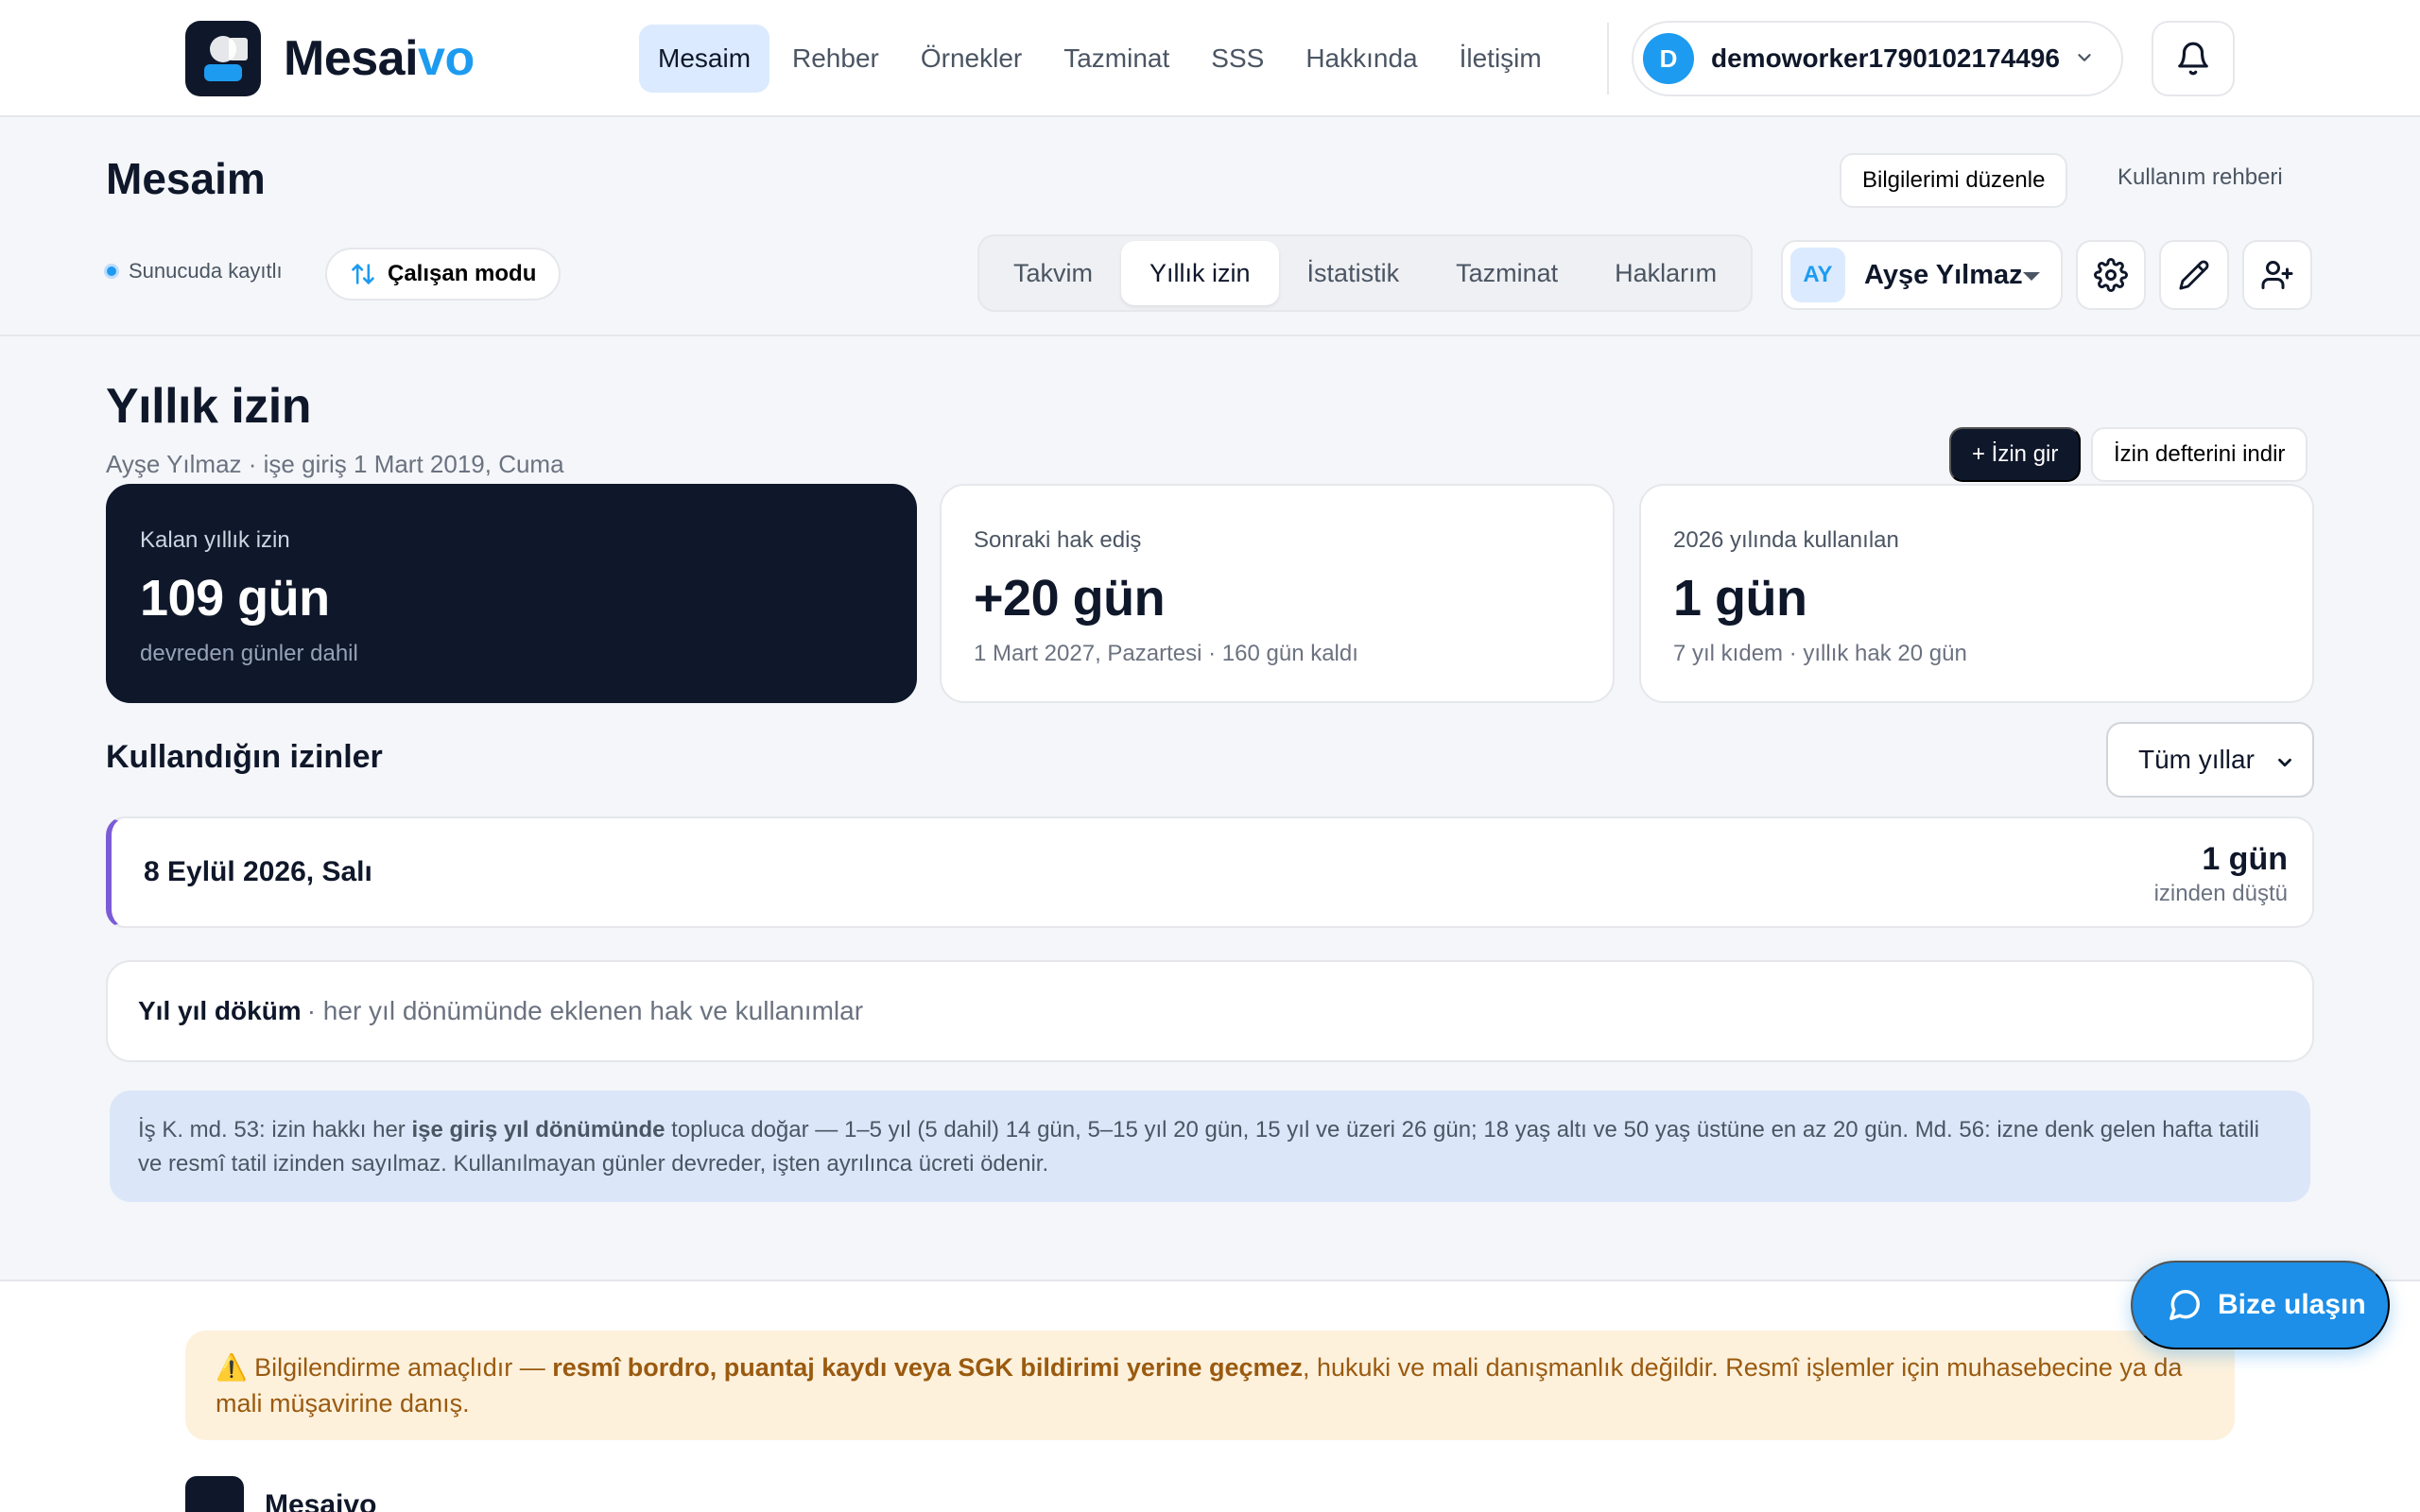 The image size is (2420, 1512). What do you see at coordinates (1786, 540) in the screenshot?
I see `card-label: 2026 yılında kullanılan` at bounding box center [1786, 540].